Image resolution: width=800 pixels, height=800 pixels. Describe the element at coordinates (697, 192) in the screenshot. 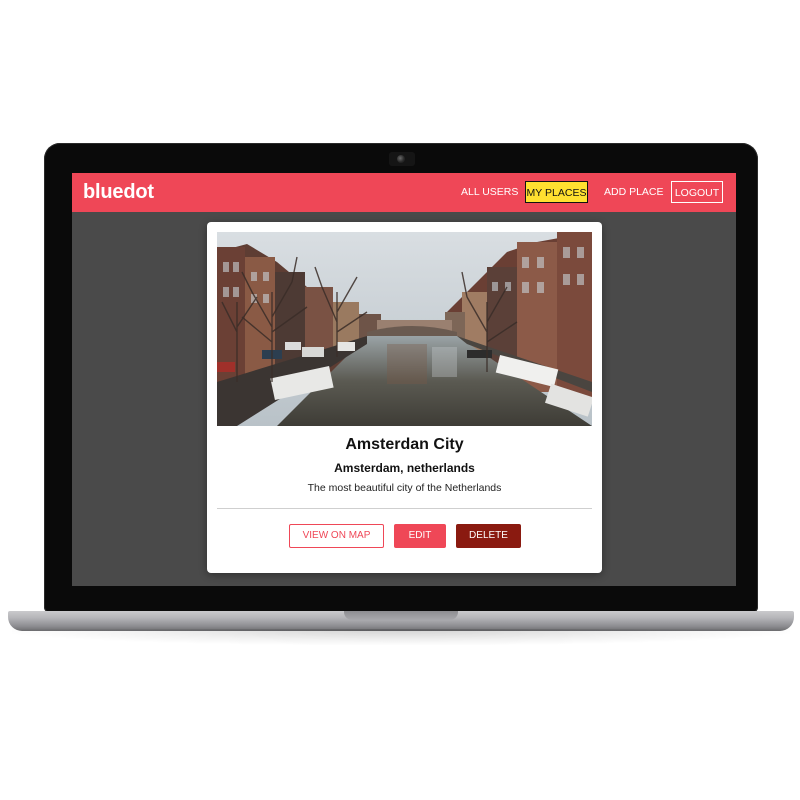

I see `logout-button: LOGOUT` at that location.